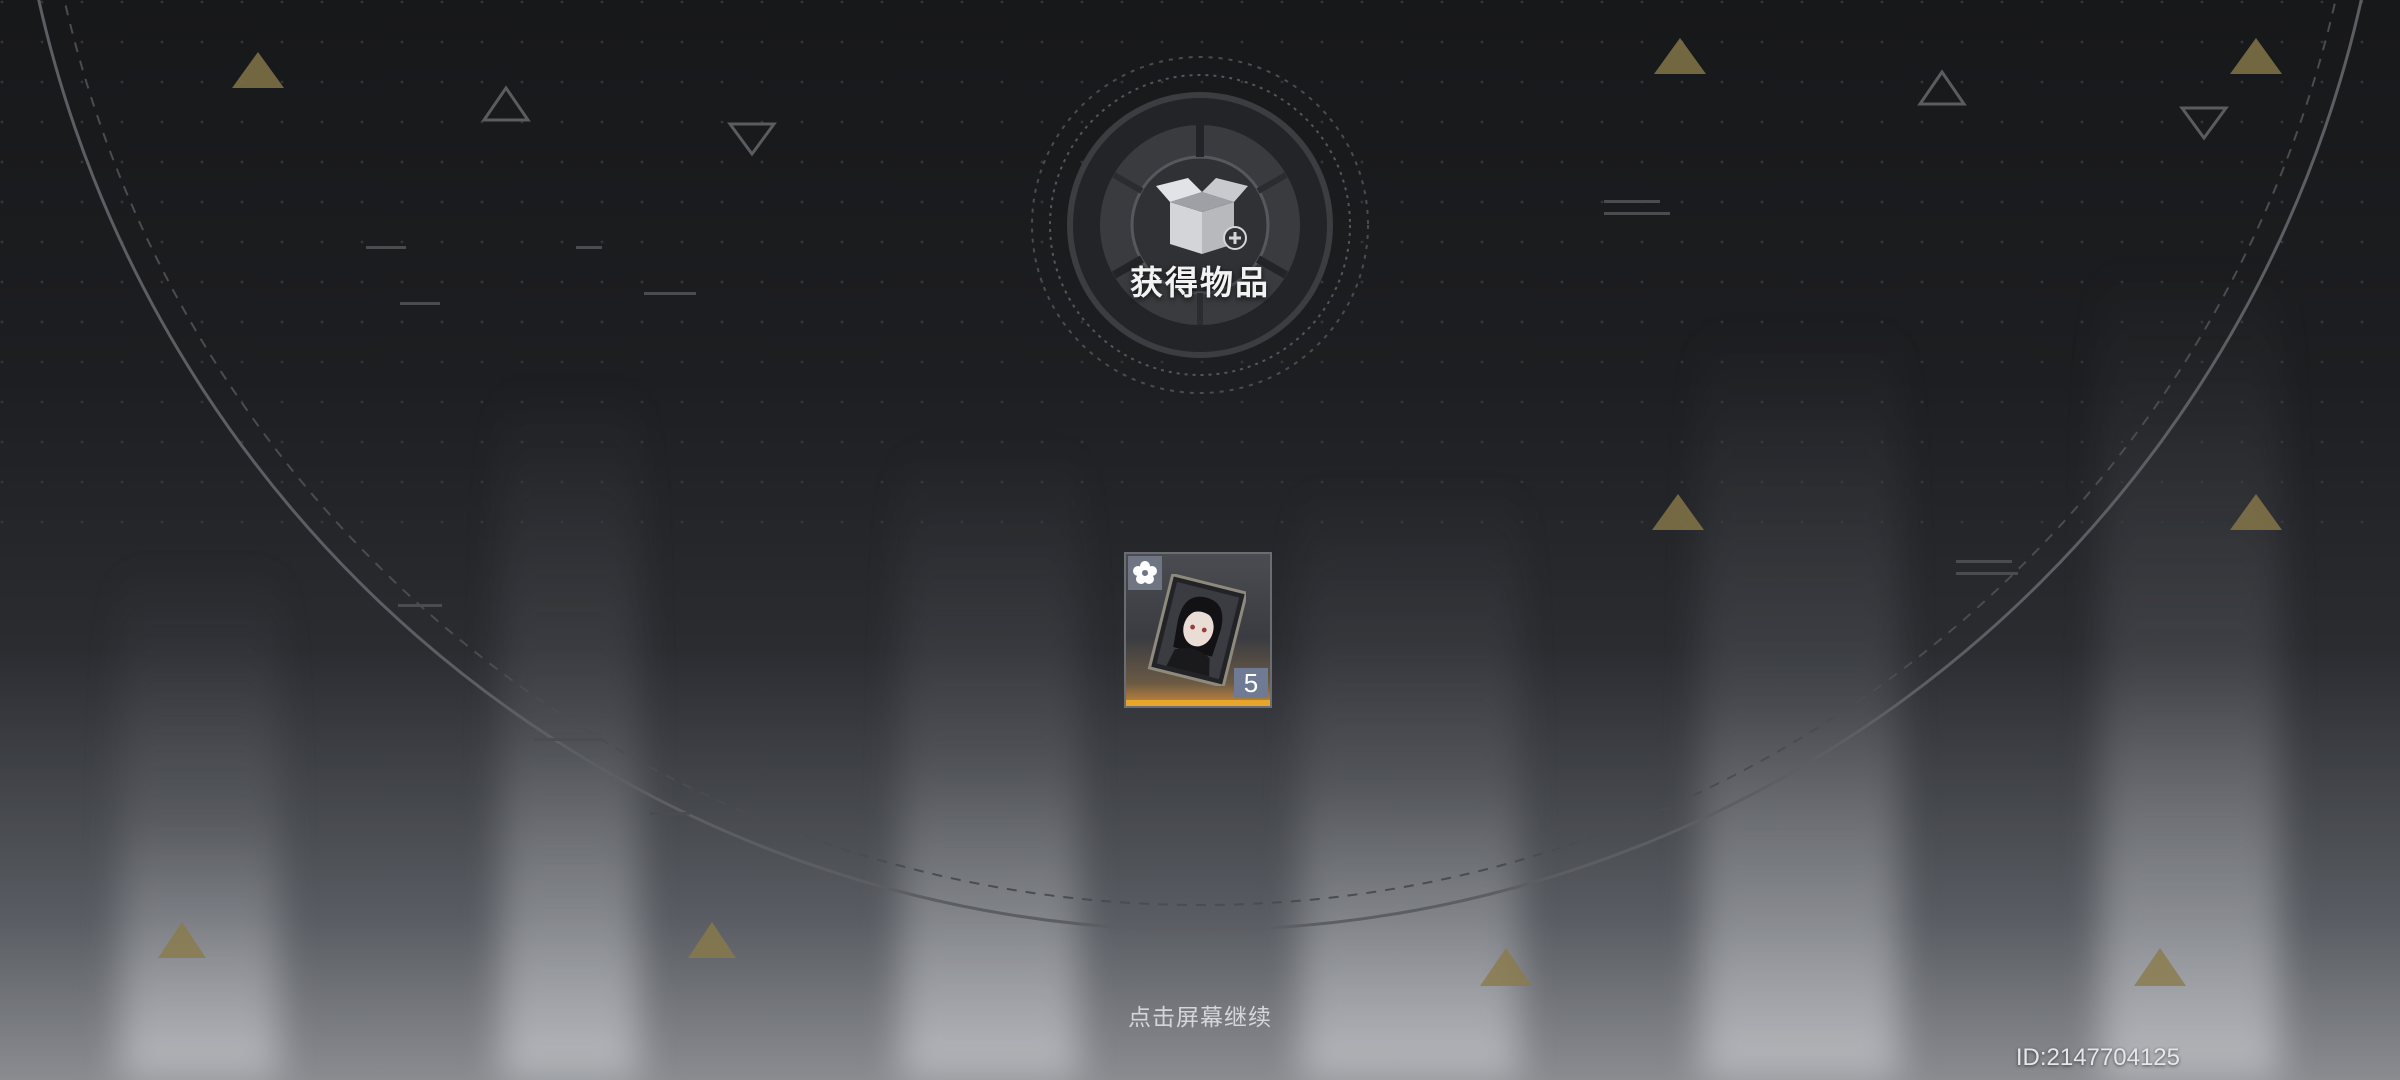 The height and width of the screenshot is (1080, 2400). I want to click on item-type-badge, so click(1145, 573).